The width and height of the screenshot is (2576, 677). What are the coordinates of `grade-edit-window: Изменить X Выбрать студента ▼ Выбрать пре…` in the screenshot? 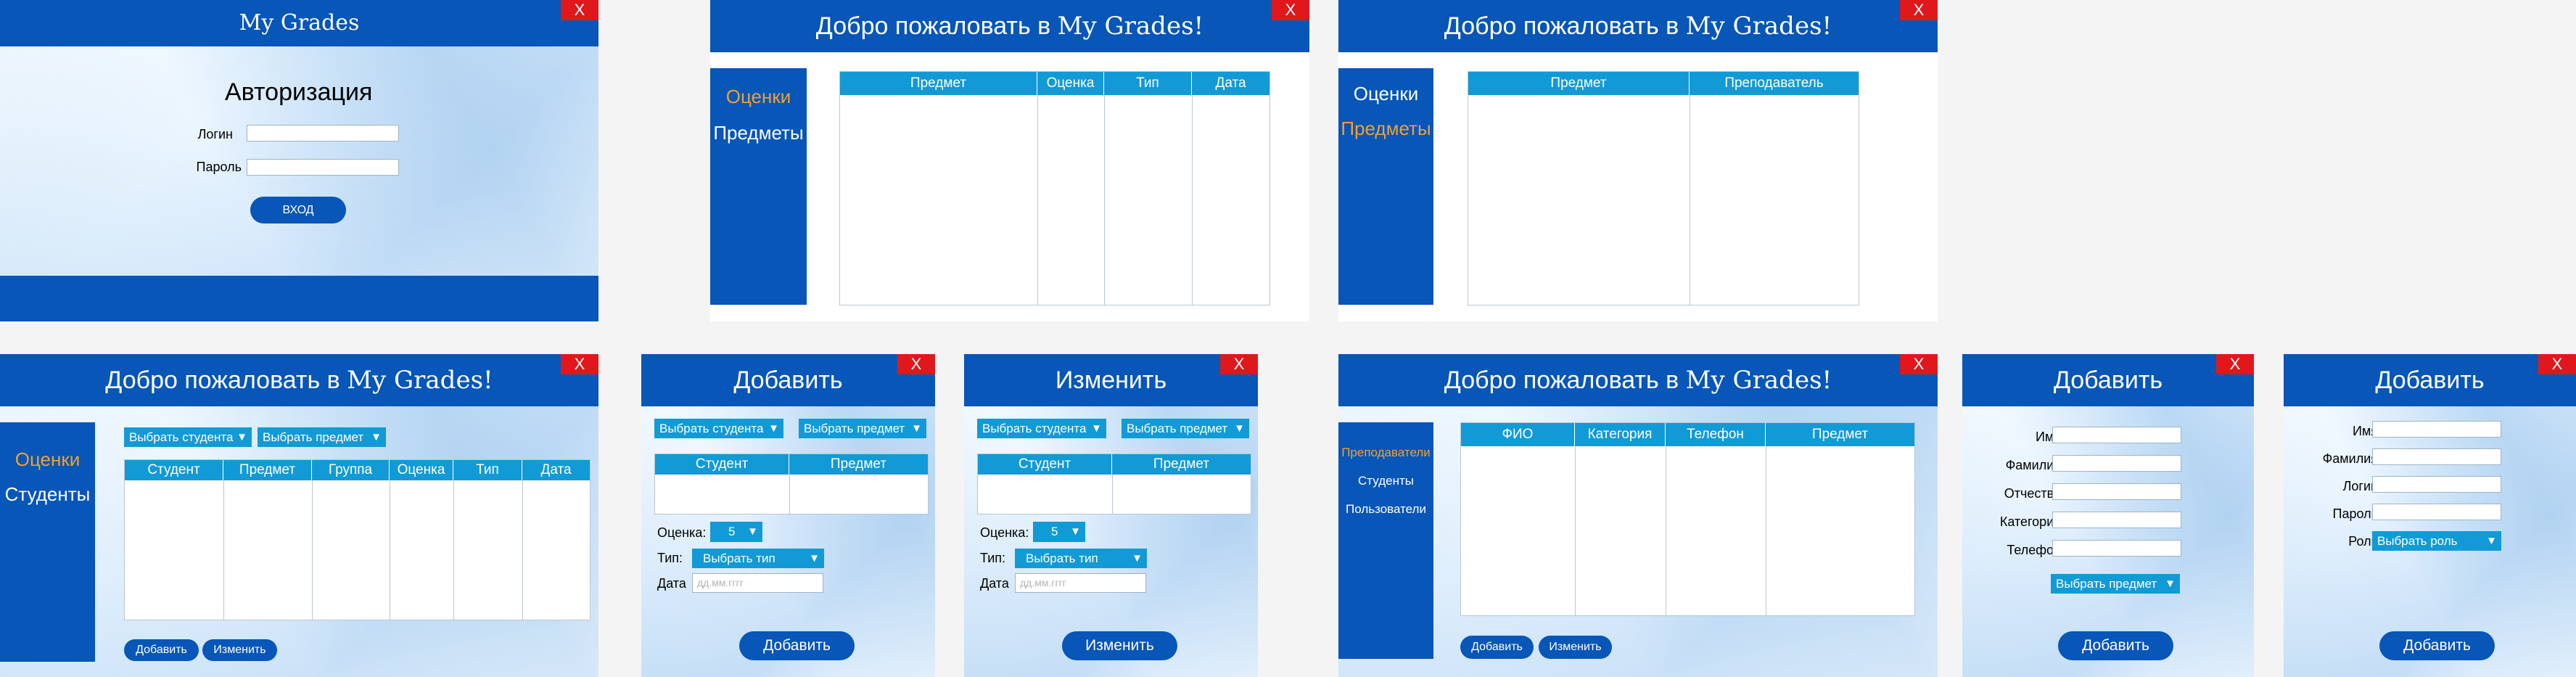 It's located at (1111, 515).